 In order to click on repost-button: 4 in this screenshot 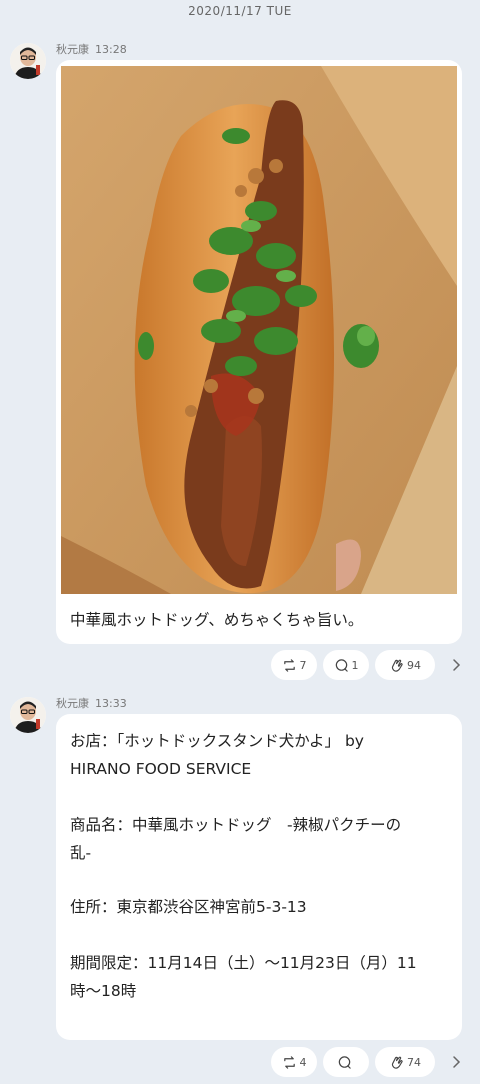, I will do `click(294, 1062)`.